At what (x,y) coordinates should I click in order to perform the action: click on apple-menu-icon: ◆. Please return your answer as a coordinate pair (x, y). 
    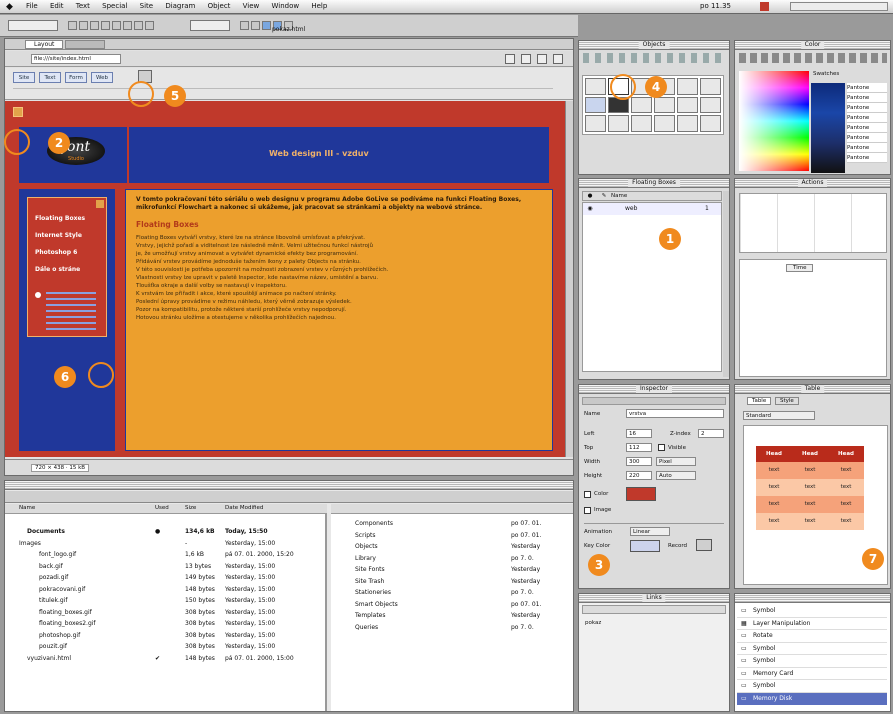
    Looking at the image, I should click on (9, 7).